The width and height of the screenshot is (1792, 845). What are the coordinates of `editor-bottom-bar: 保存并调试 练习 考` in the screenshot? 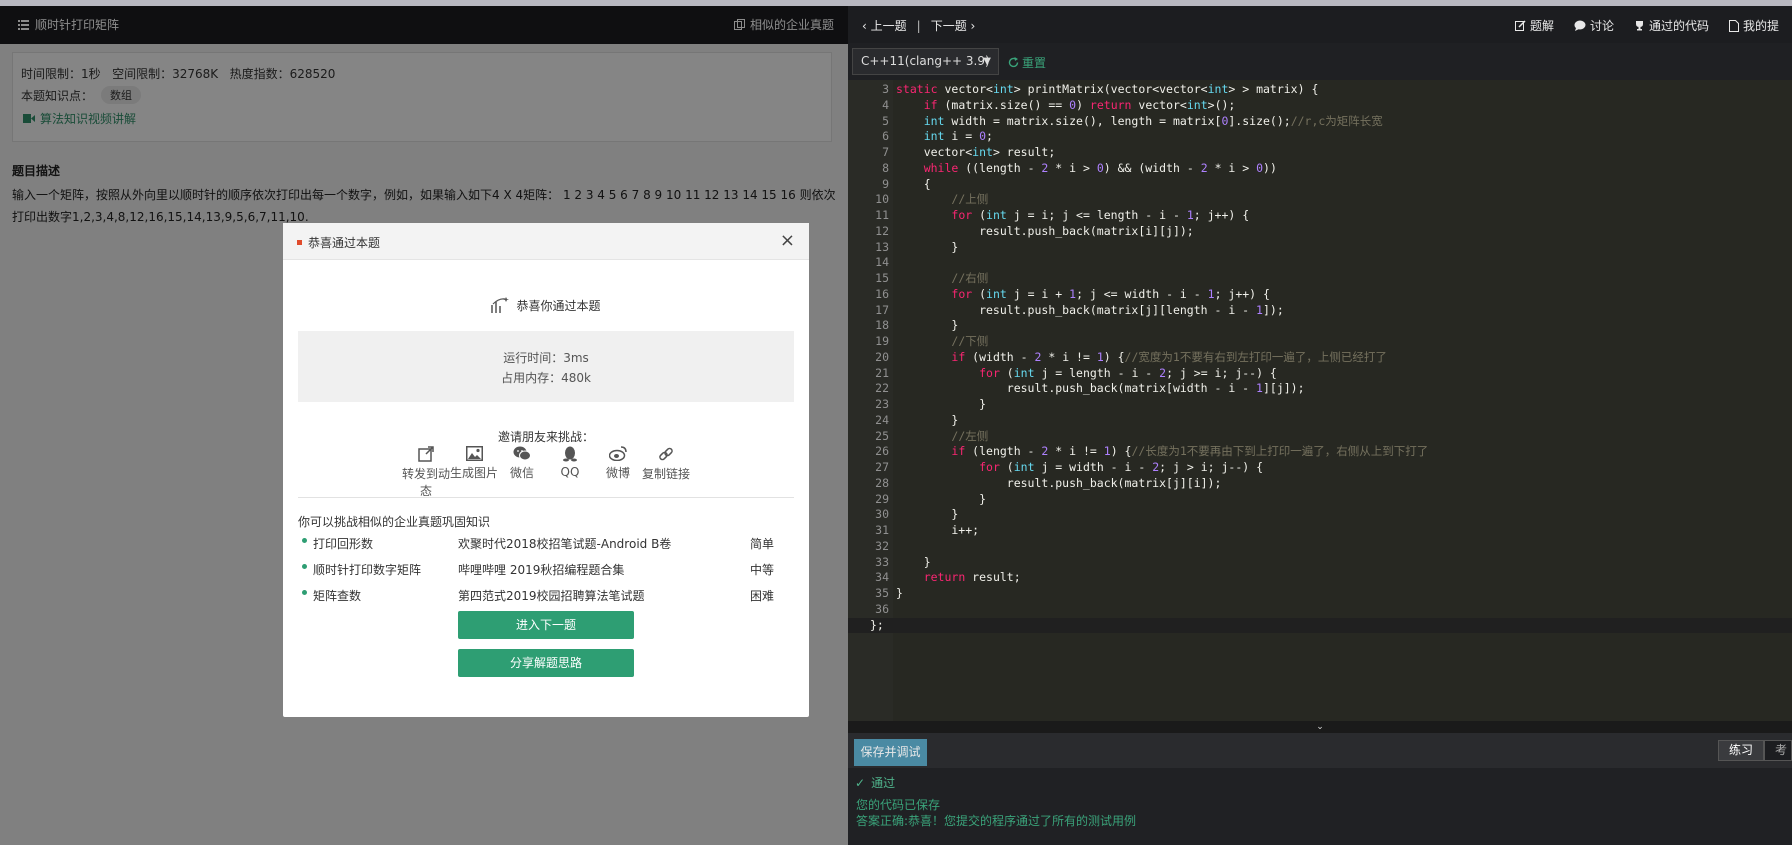 It's located at (1320, 750).